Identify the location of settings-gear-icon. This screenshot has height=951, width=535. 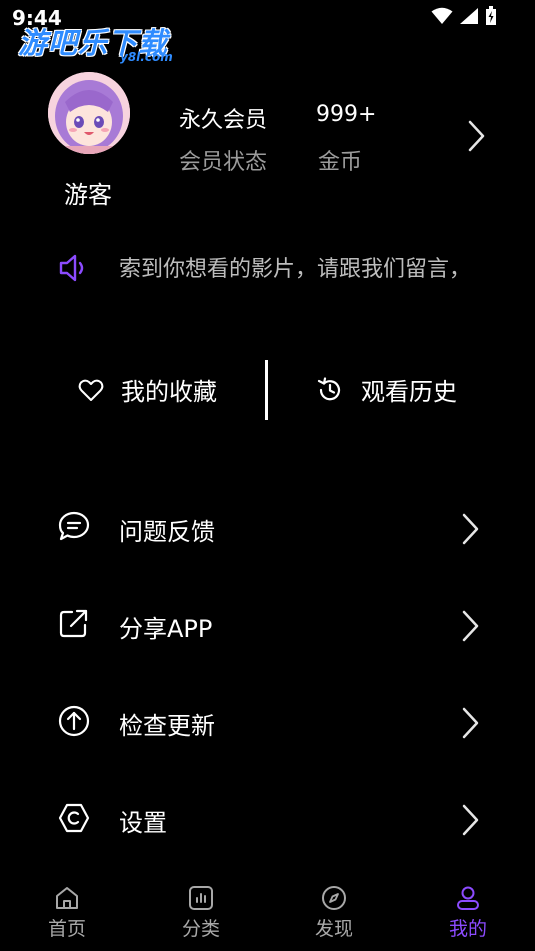
(74, 818).